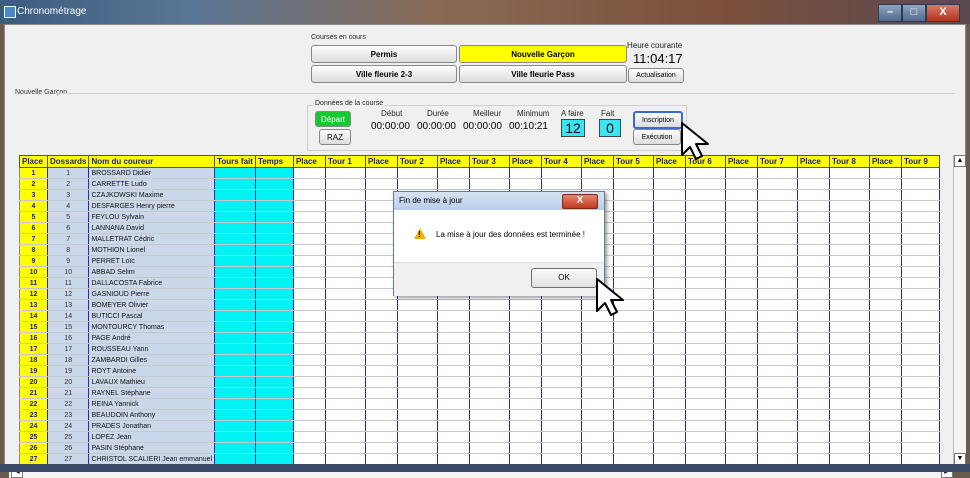 The width and height of the screenshot is (970, 478). Describe the element at coordinates (657, 137) in the screenshot. I see `execution-button: Exécution` at that location.